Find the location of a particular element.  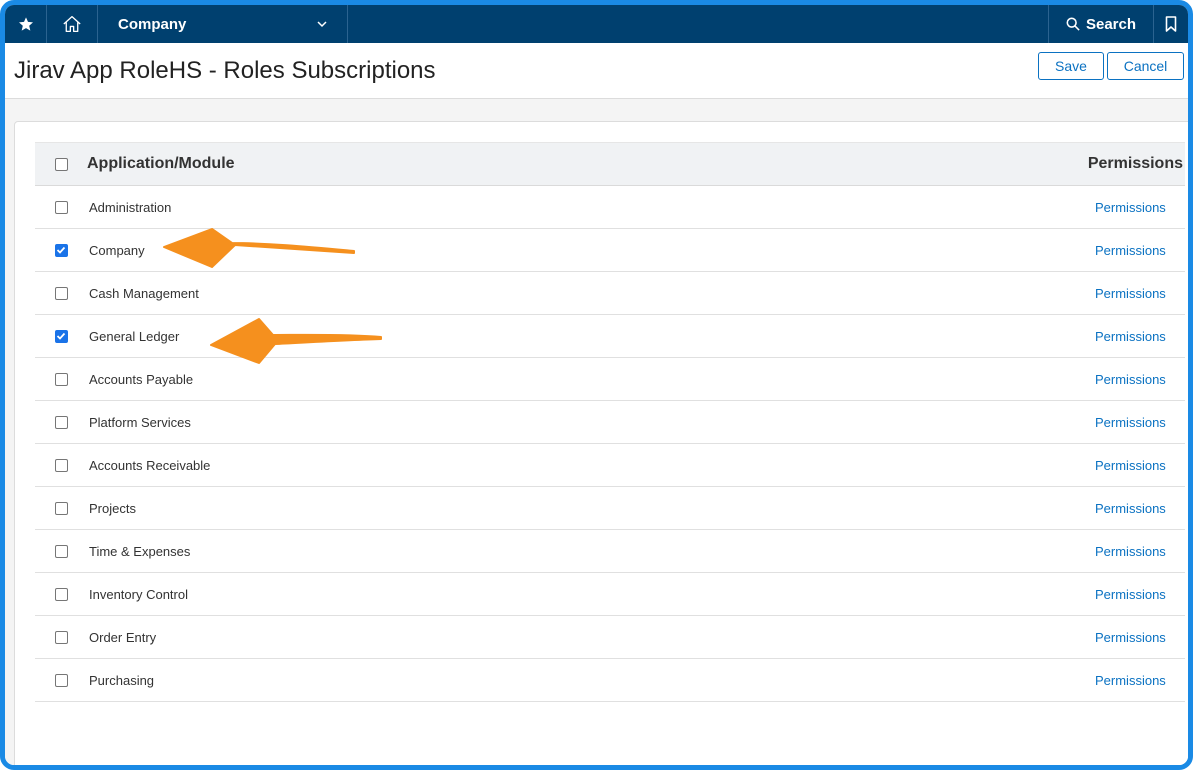

header-checkbox-cell is located at coordinates (61, 164).